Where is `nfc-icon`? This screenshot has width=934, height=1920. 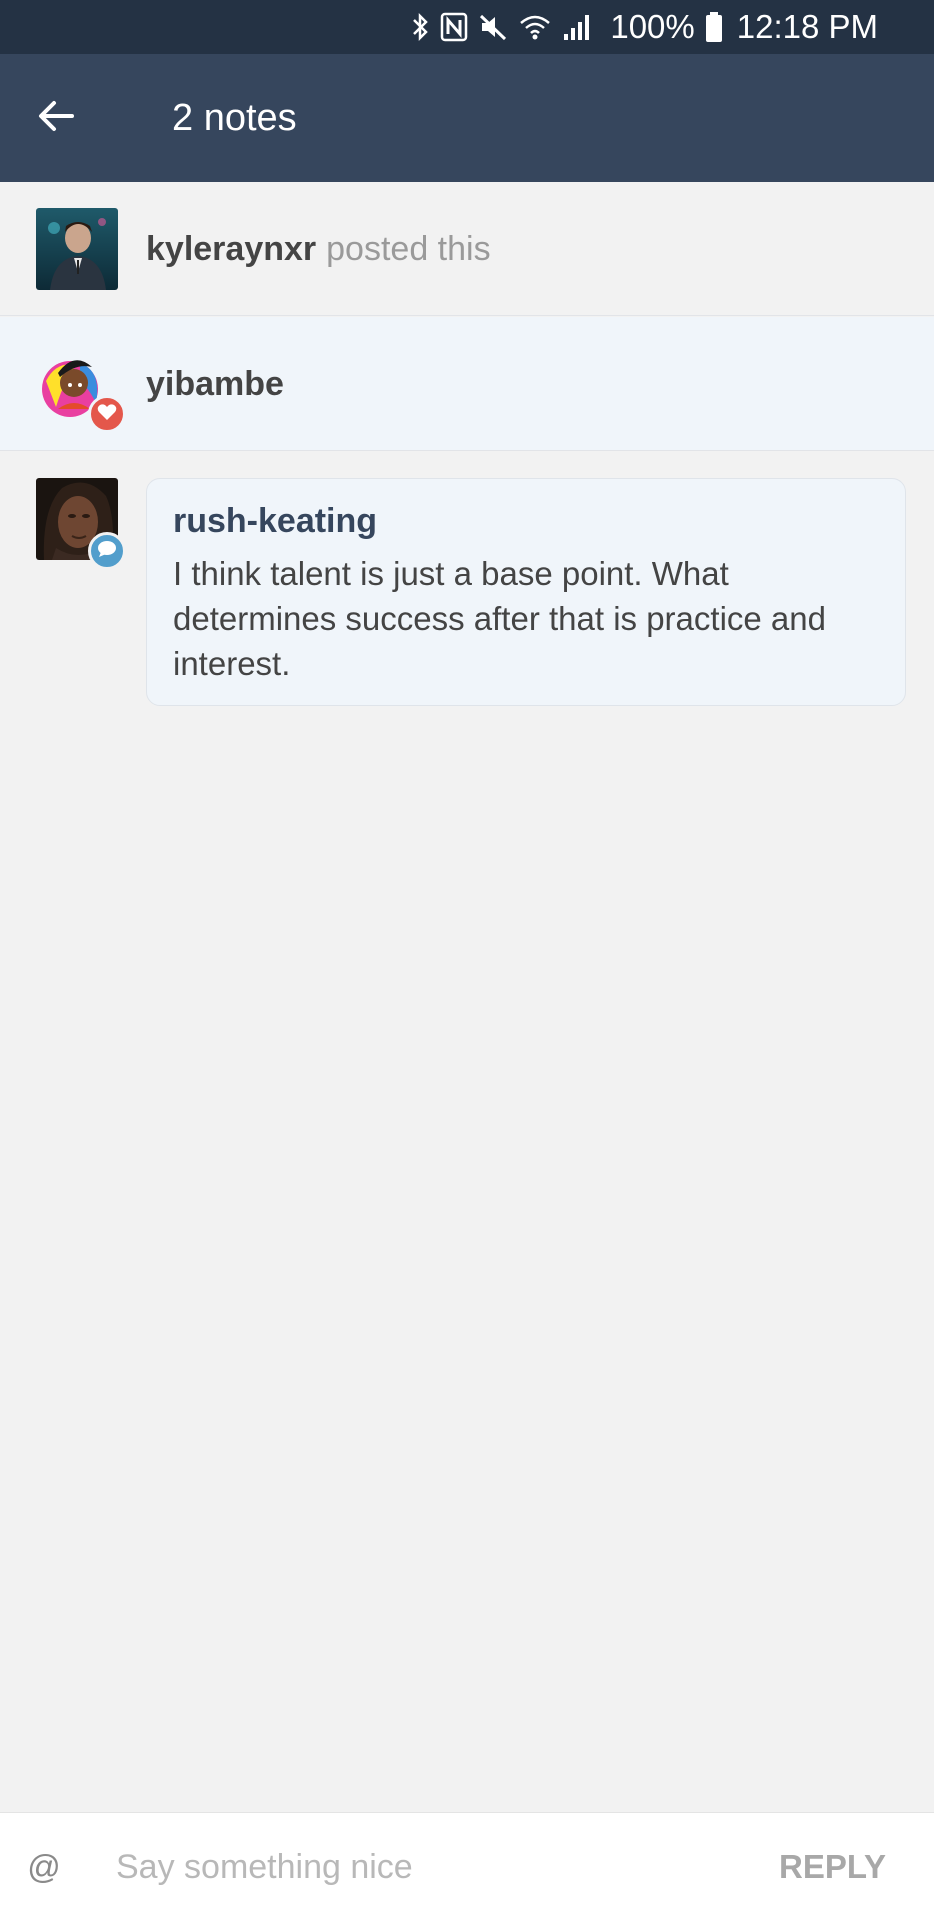 nfc-icon is located at coordinates (454, 27).